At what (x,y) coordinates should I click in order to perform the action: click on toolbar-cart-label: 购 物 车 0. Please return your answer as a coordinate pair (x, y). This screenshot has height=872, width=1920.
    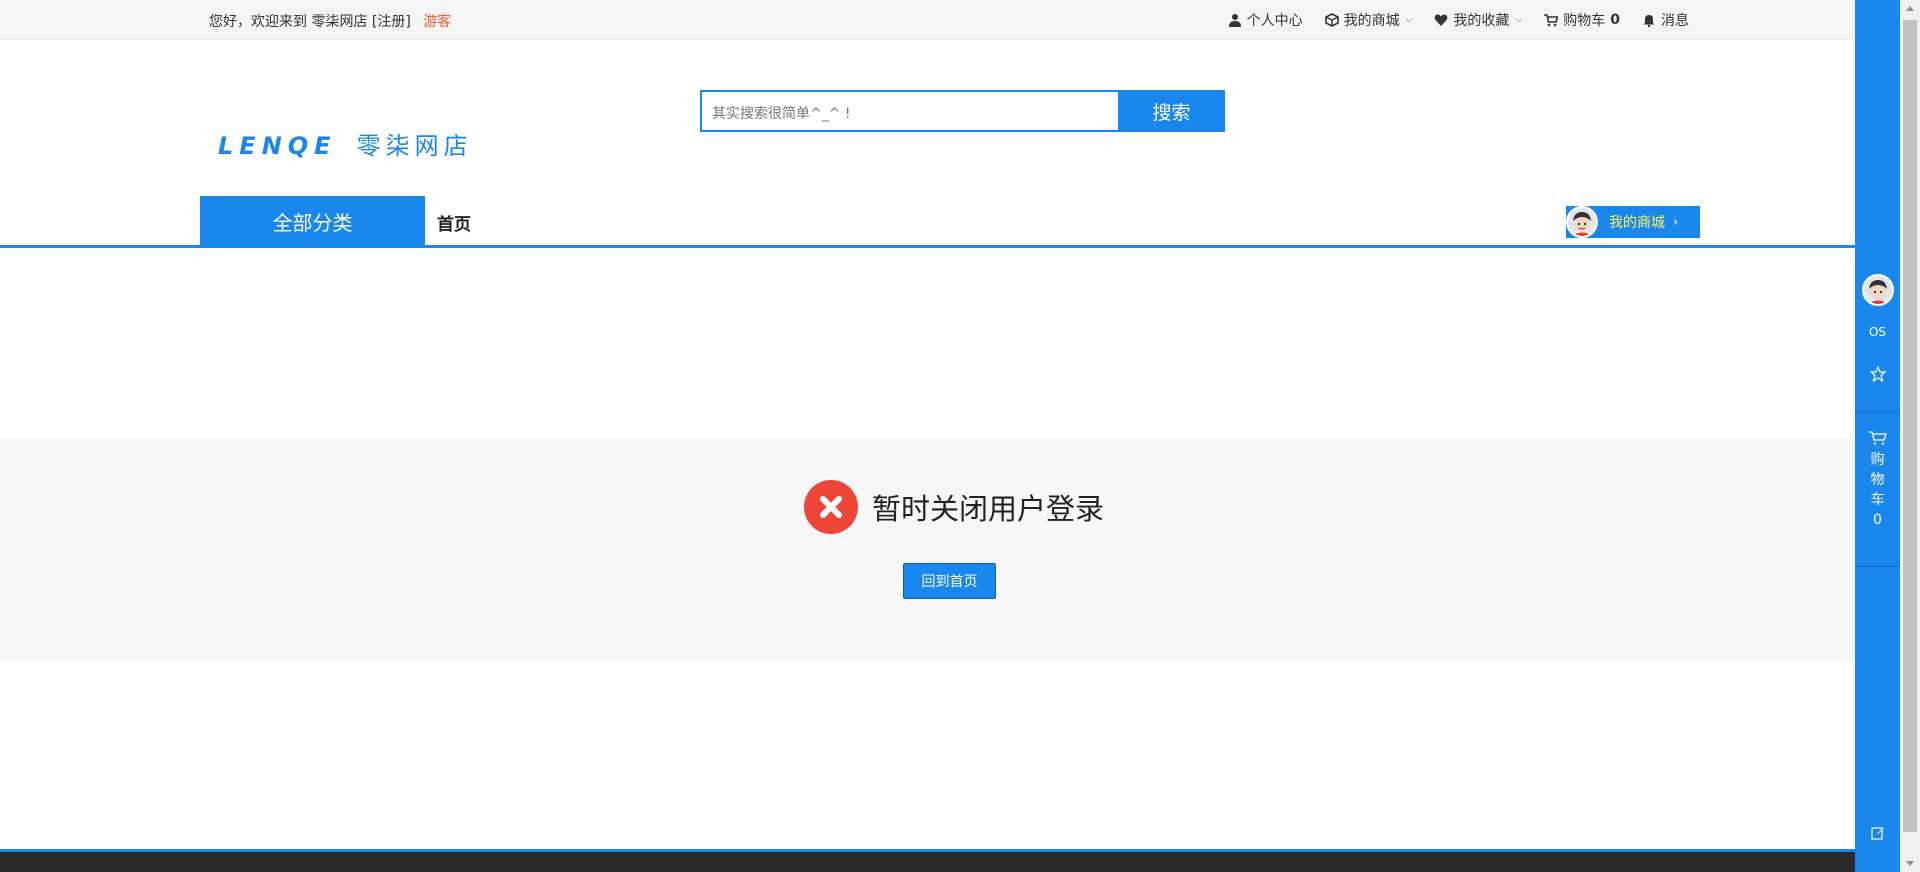
    Looking at the image, I should click on (1878, 490).